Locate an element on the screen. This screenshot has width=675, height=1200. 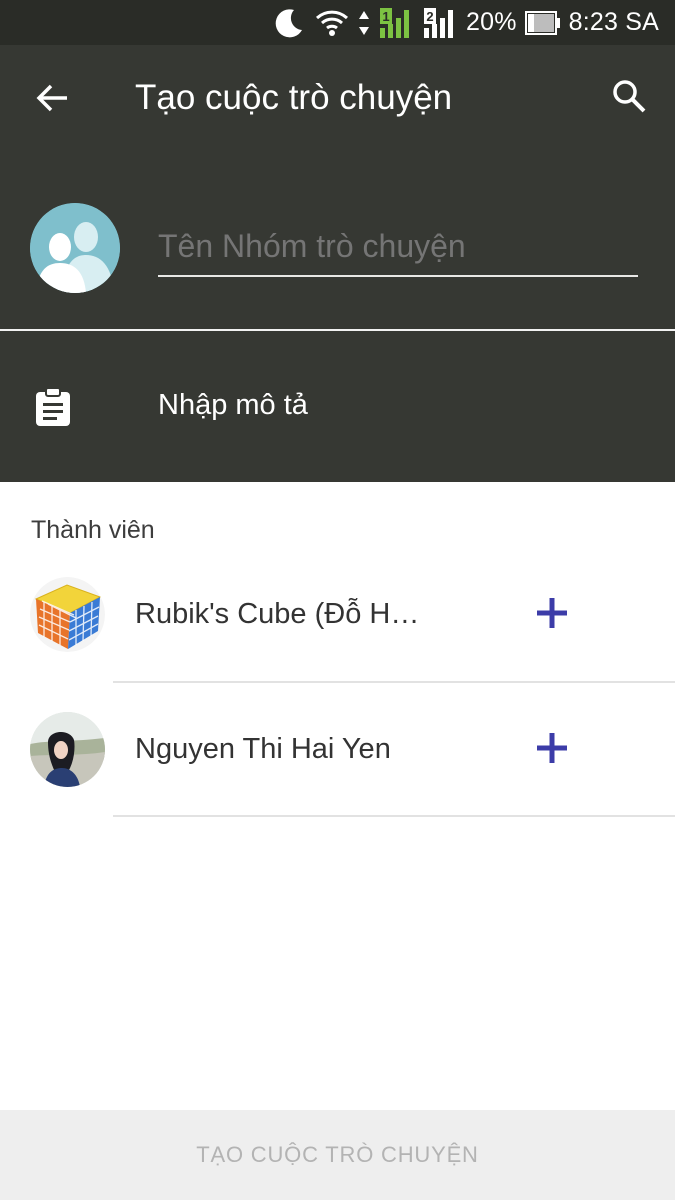
wifi-icon is located at coordinates (332, 23).